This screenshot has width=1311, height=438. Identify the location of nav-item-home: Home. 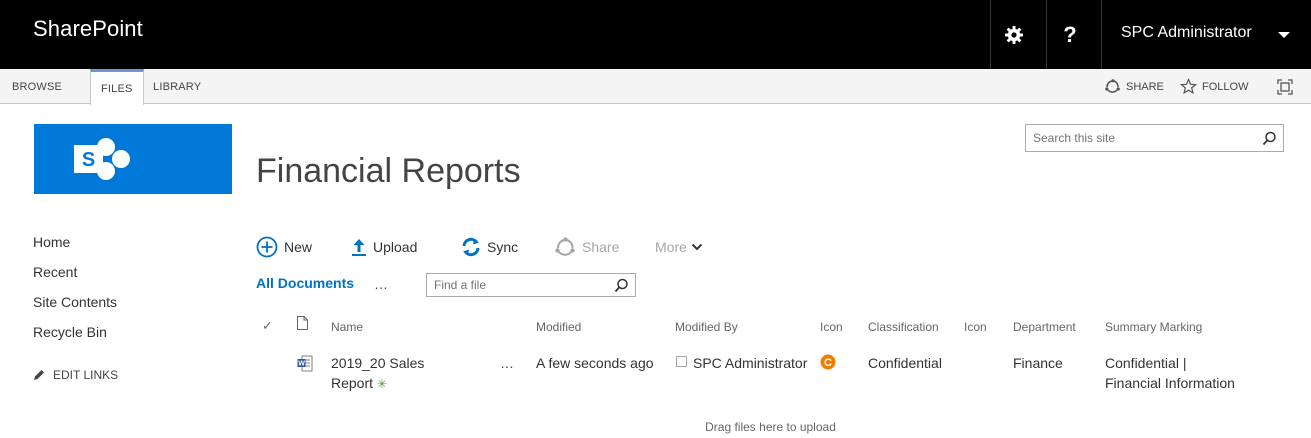
(75, 247).